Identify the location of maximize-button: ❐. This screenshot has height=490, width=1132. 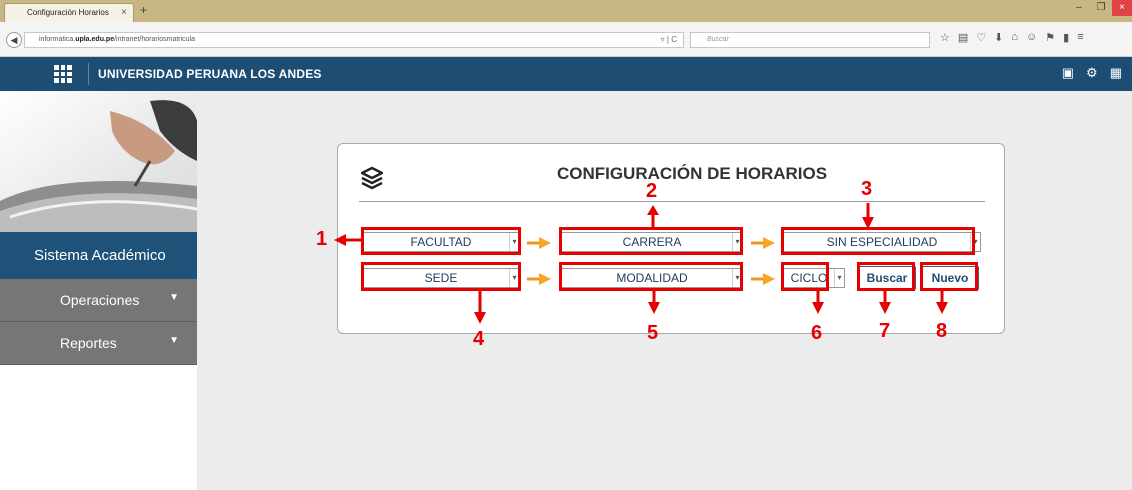
(1101, 8).